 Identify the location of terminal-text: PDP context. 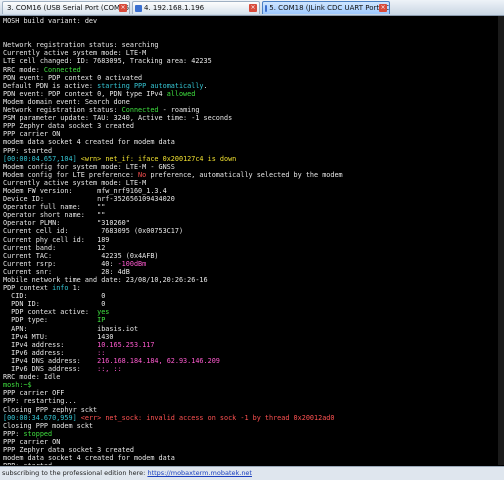
(28, 288).